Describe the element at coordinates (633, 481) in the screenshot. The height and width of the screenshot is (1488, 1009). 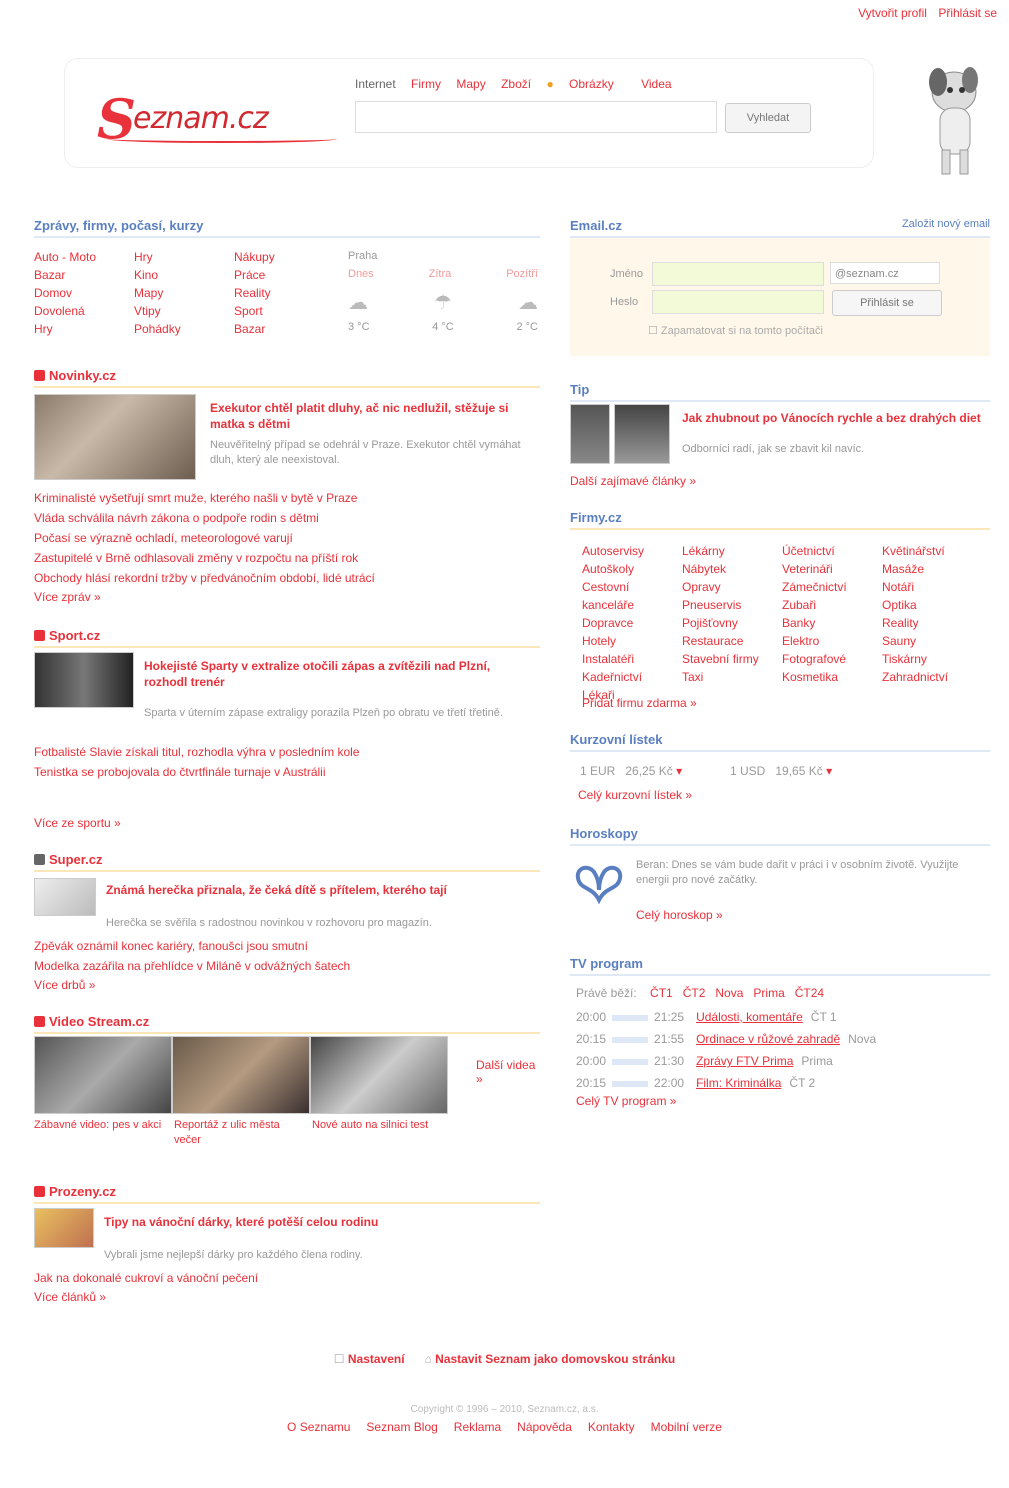
I see `tip-more-link: Další zajímavé články »` at that location.